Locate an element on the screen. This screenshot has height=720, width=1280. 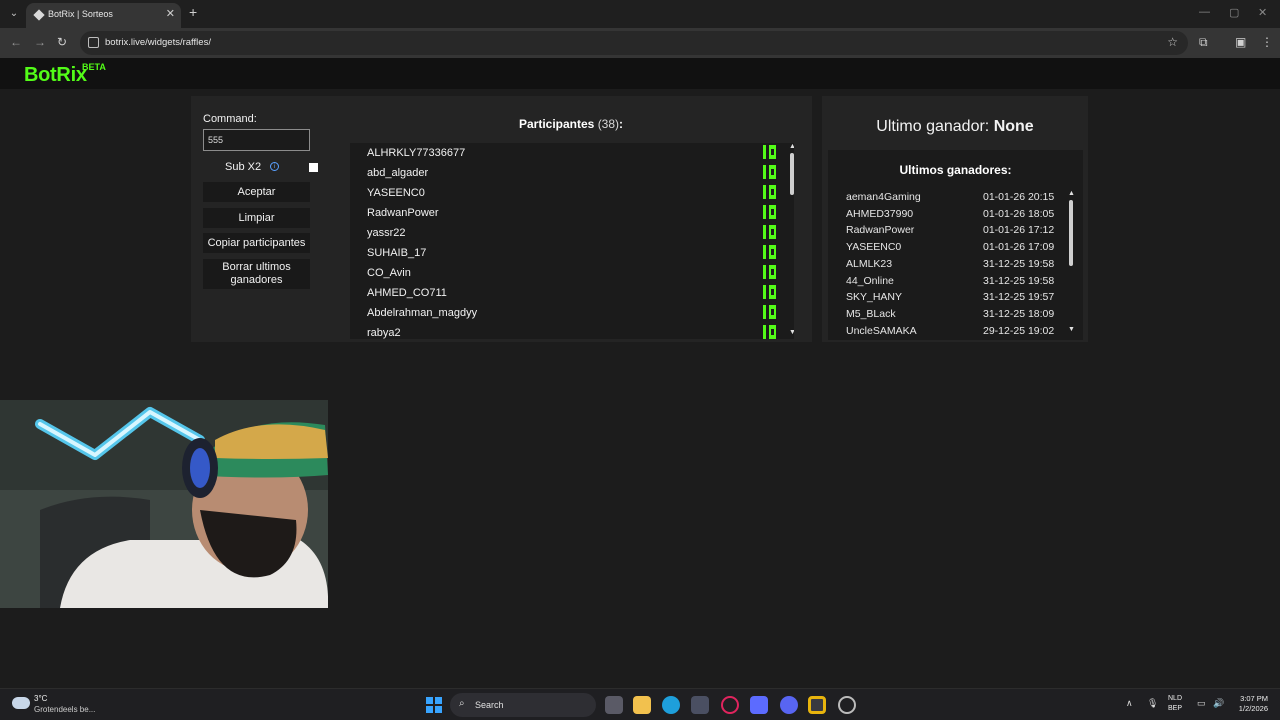
forward-icon: → is located at coordinates (40, 42).